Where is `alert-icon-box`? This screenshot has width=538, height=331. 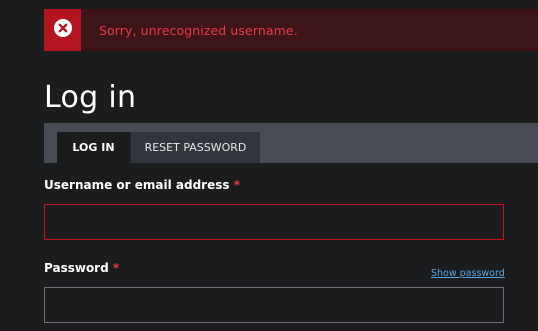 alert-icon-box is located at coordinates (62, 30).